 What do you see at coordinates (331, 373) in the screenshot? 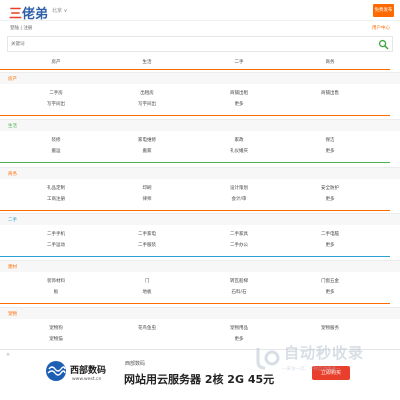
I see `ad-buy-button: 立即购买` at bounding box center [331, 373].